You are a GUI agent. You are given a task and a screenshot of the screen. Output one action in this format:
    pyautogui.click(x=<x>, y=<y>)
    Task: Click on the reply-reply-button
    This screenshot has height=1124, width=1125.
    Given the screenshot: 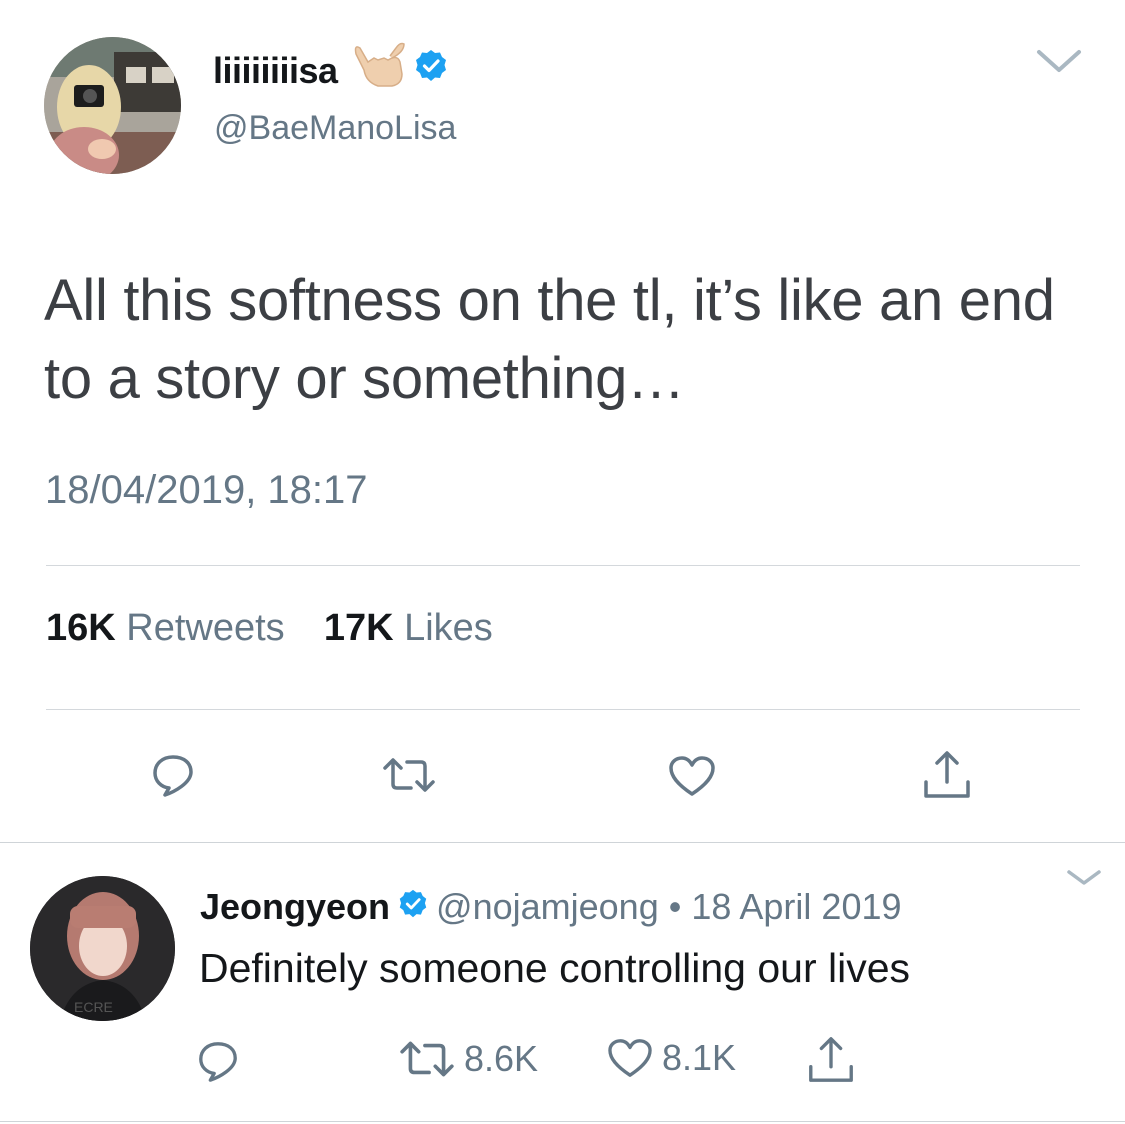 What is the action you would take?
    pyautogui.click(x=218, y=1061)
    